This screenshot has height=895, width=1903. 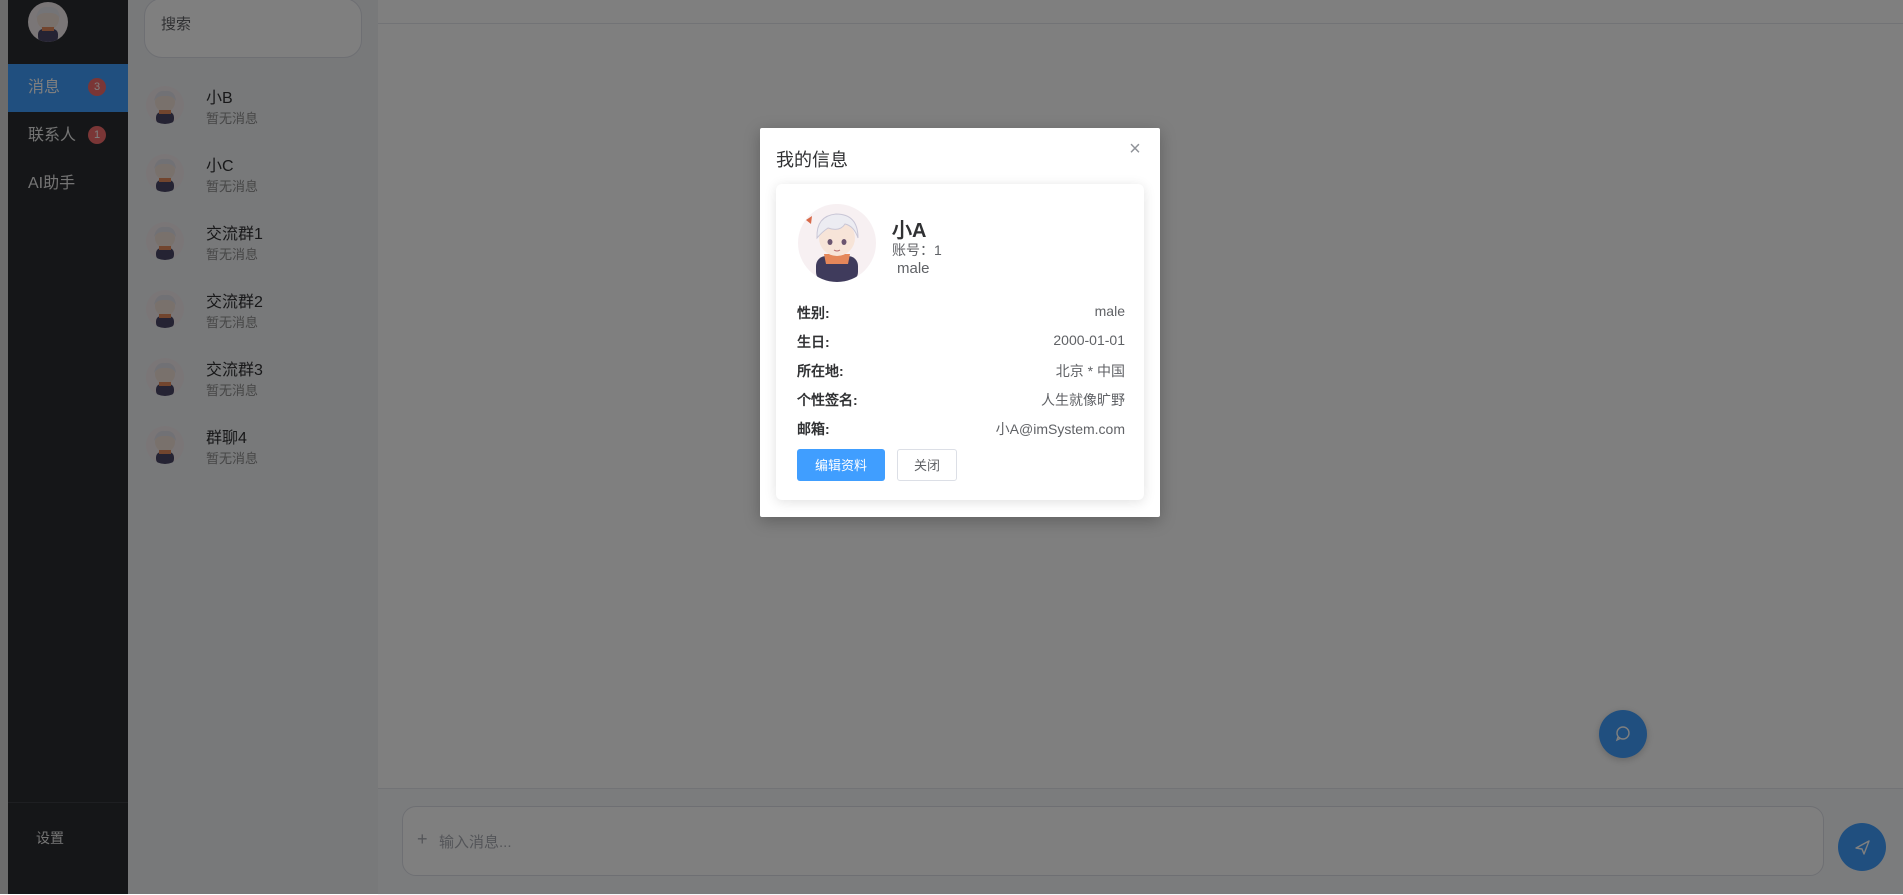 I want to click on info-value: 小A@imSystem.com, so click(x=1060, y=429).